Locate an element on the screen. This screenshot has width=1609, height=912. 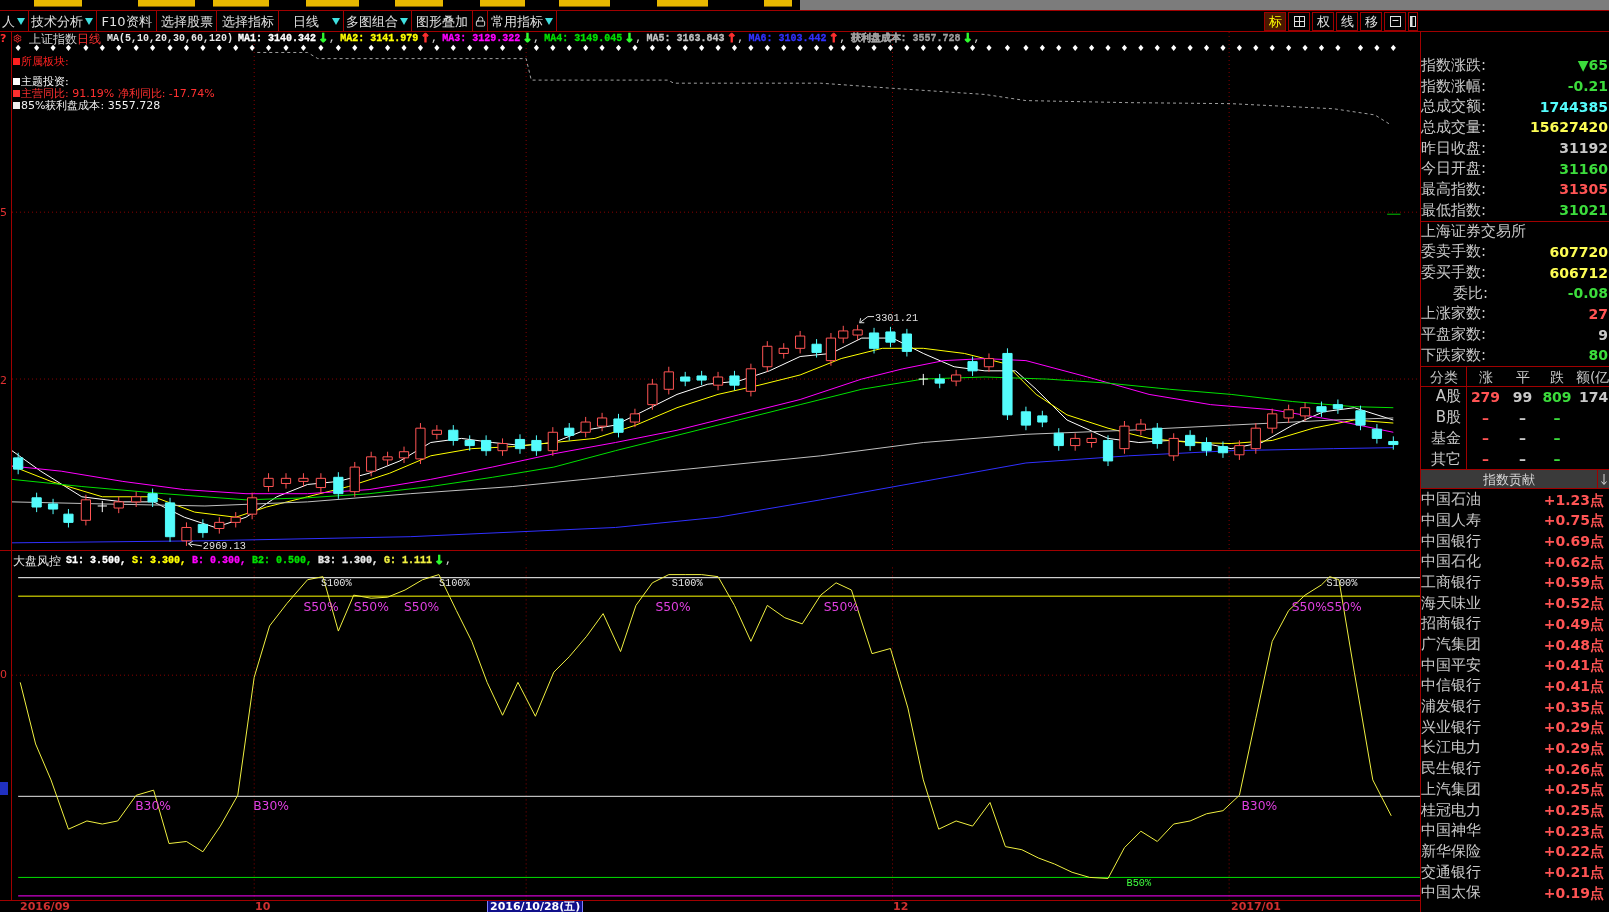
indicator-reading: 获利盘成本: 3557.728 is located at coordinates (905, 38).